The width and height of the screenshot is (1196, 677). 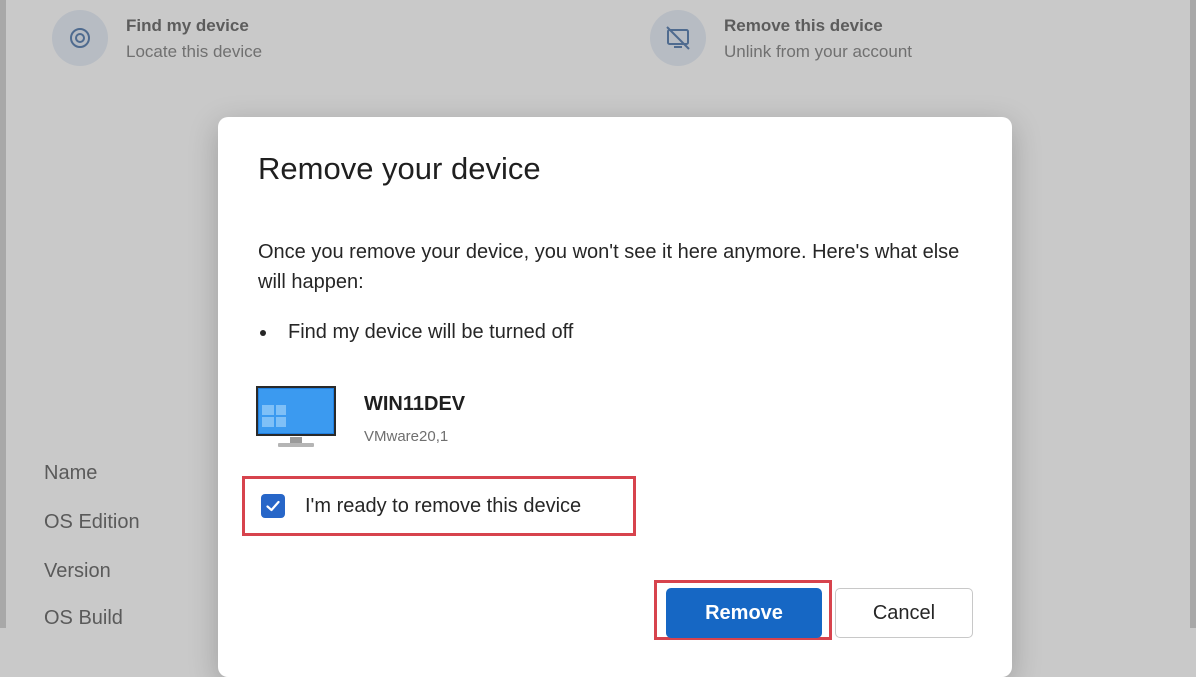 What do you see at coordinates (803, 25) in the screenshot?
I see `remove-this-device-title: Remove this device` at bounding box center [803, 25].